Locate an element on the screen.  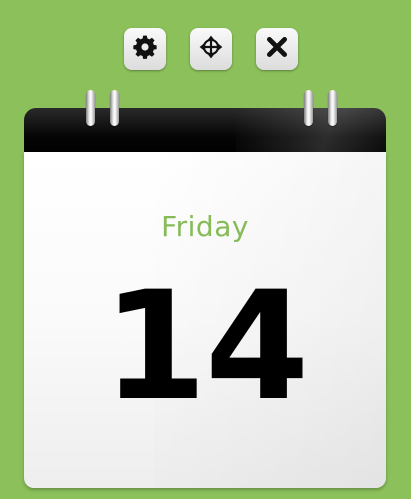
close-button is located at coordinates (277, 49).